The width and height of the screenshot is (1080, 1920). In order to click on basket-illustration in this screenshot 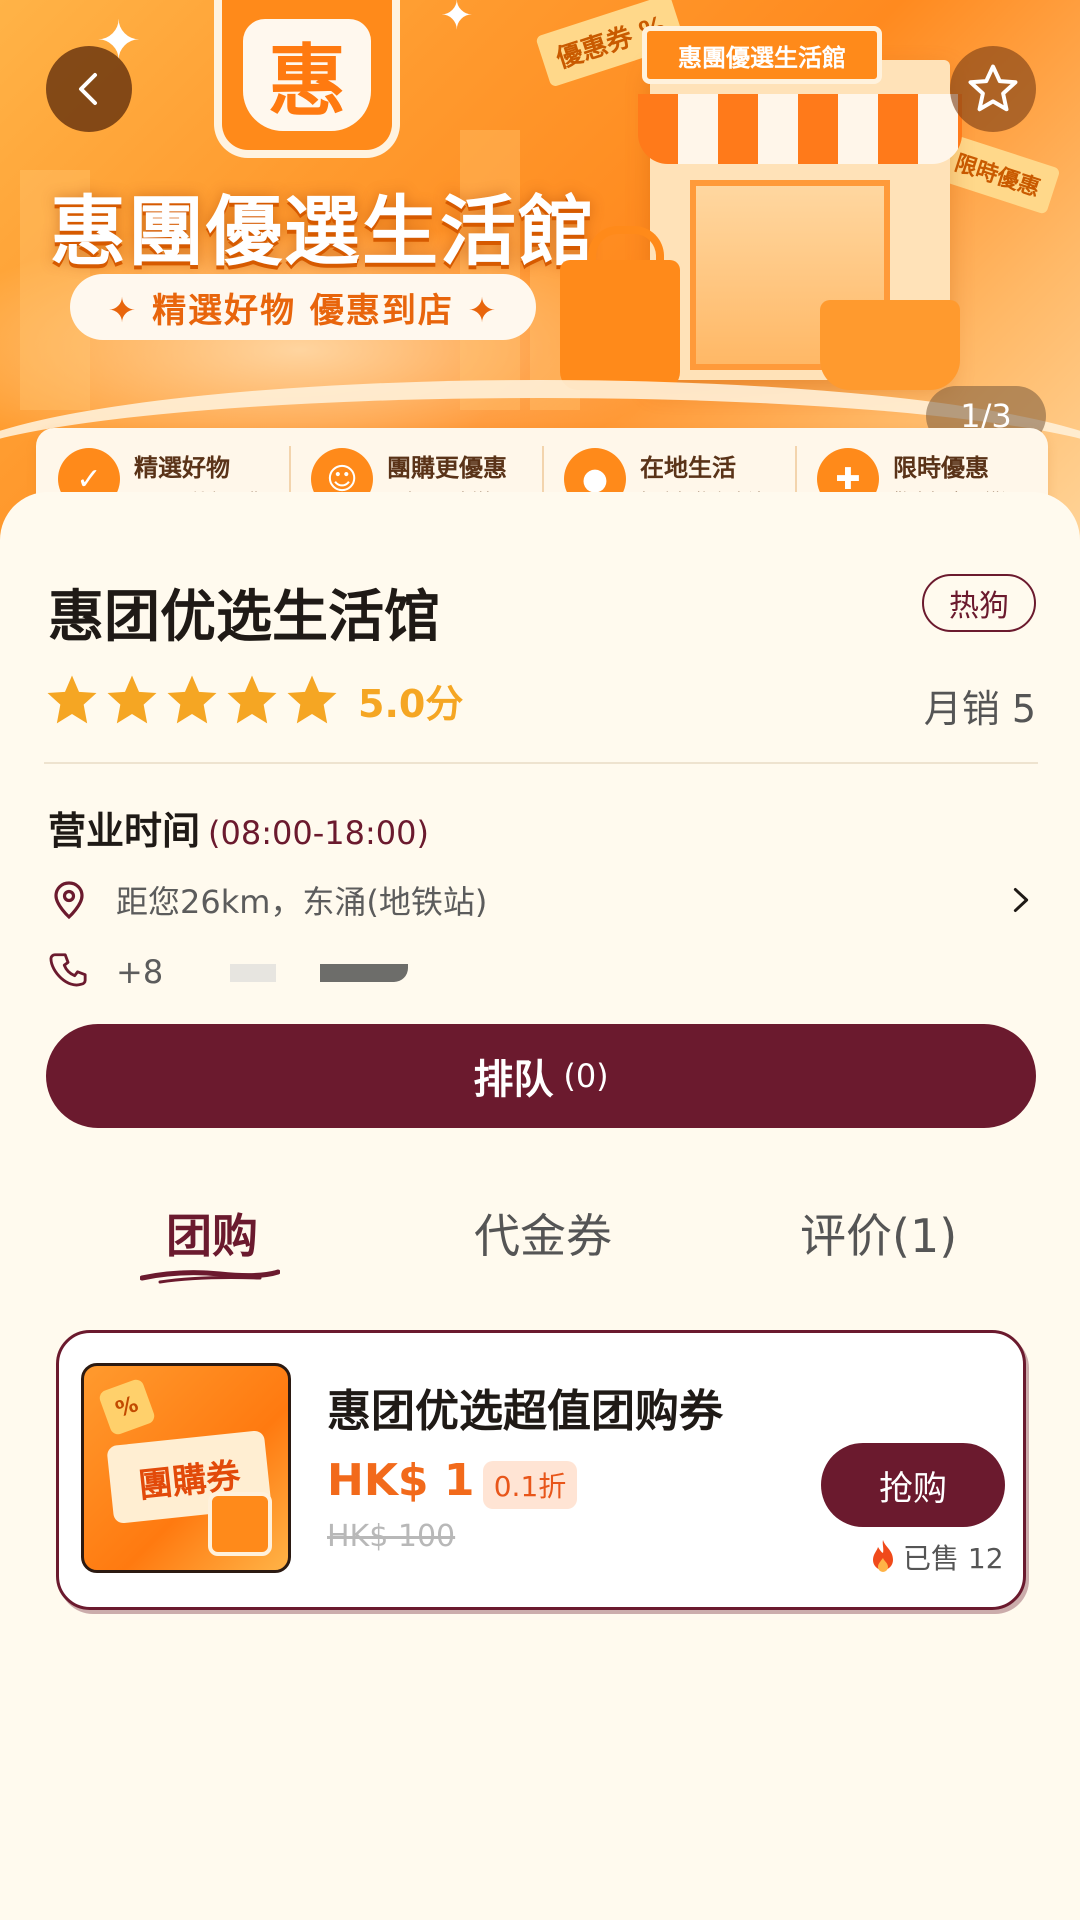, I will do `click(890, 345)`.